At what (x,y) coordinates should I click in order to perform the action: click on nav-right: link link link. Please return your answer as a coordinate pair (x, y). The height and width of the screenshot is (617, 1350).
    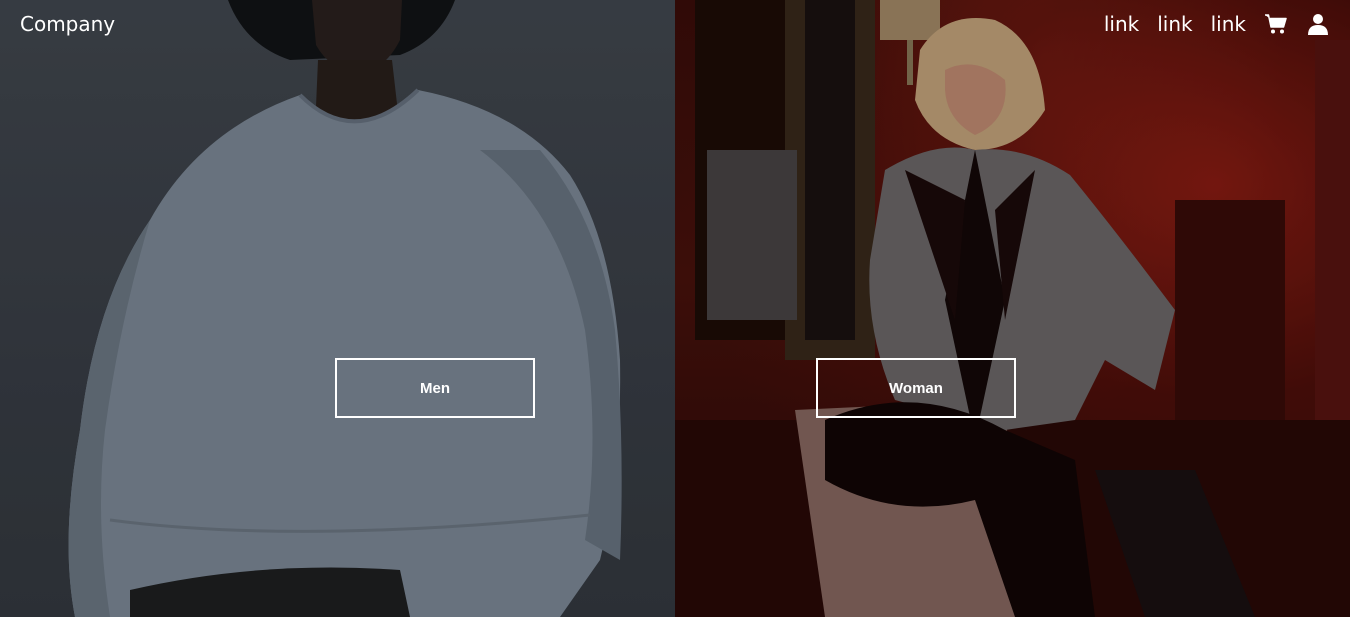
    Looking at the image, I should click on (1217, 24).